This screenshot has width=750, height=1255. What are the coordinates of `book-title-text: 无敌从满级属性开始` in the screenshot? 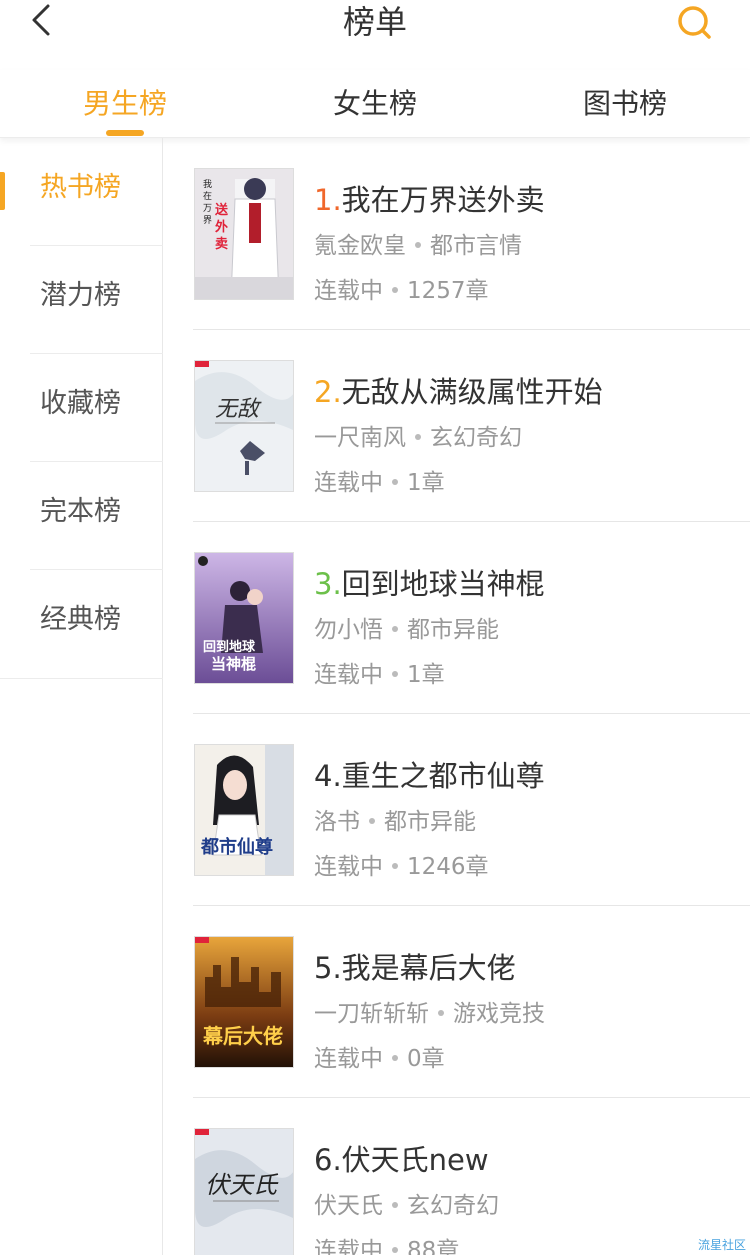 It's located at (472, 392).